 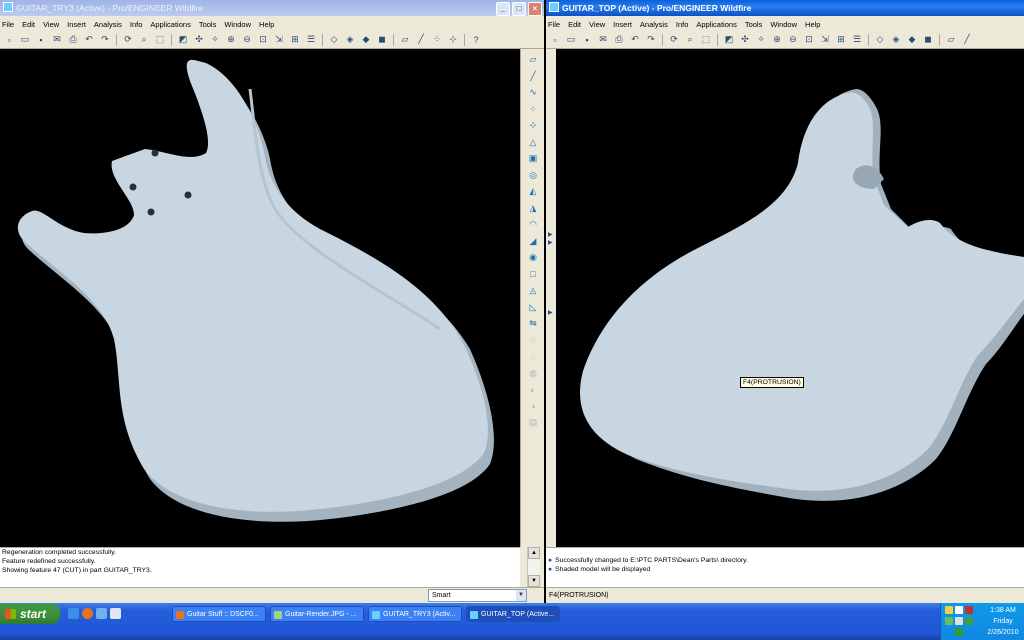 I want to click on datum-planes-icon: ▱, so click(x=405, y=39).